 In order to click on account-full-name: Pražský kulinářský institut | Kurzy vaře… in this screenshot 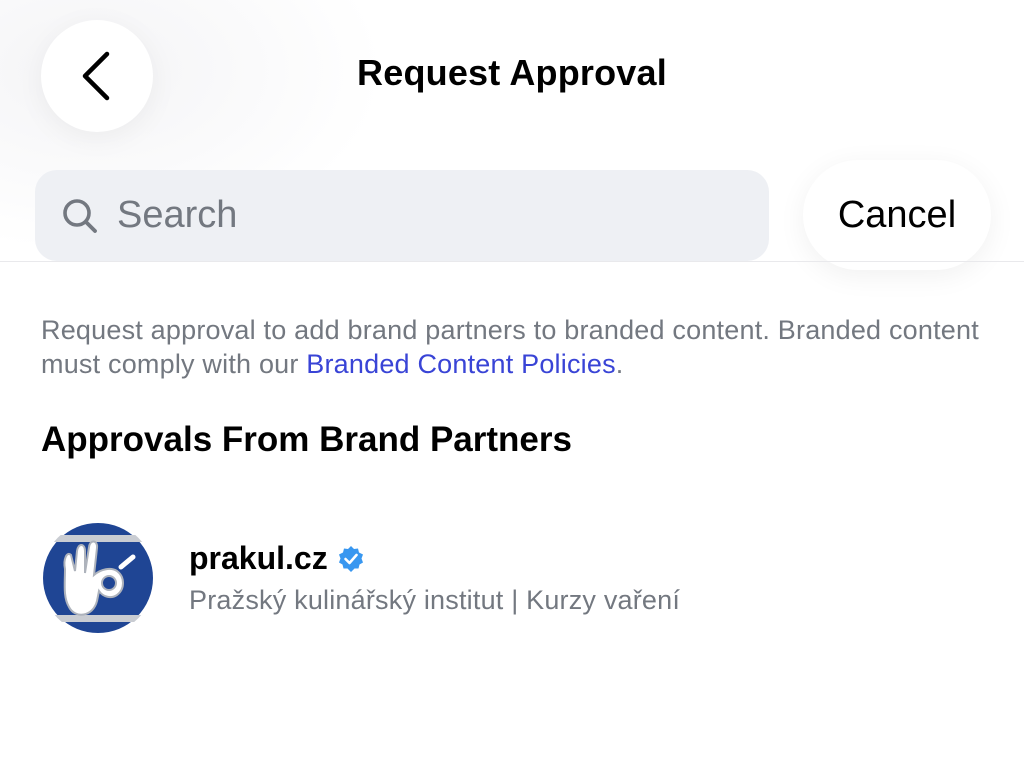, I will do `click(435, 600)`.